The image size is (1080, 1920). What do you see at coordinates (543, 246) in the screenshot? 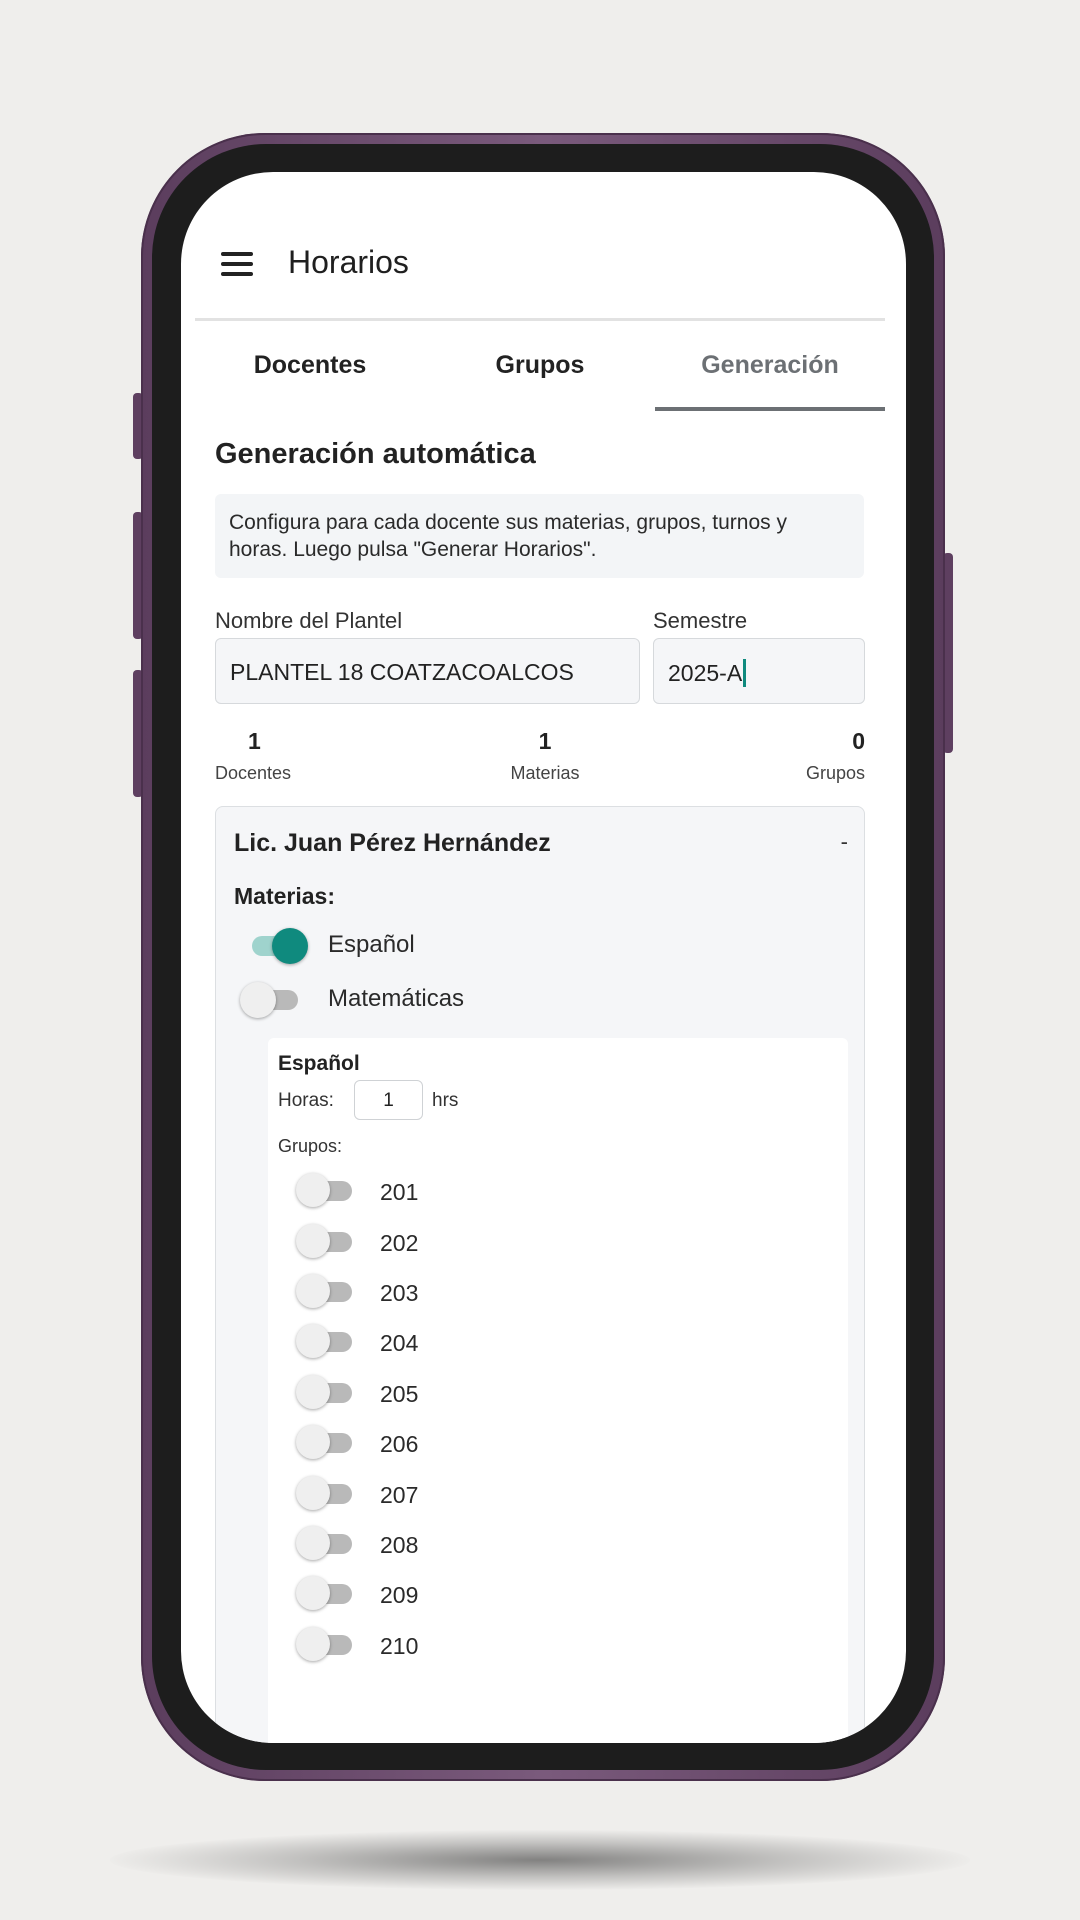
I see `app-bar: Horarios` at bounding box center [543, 246].